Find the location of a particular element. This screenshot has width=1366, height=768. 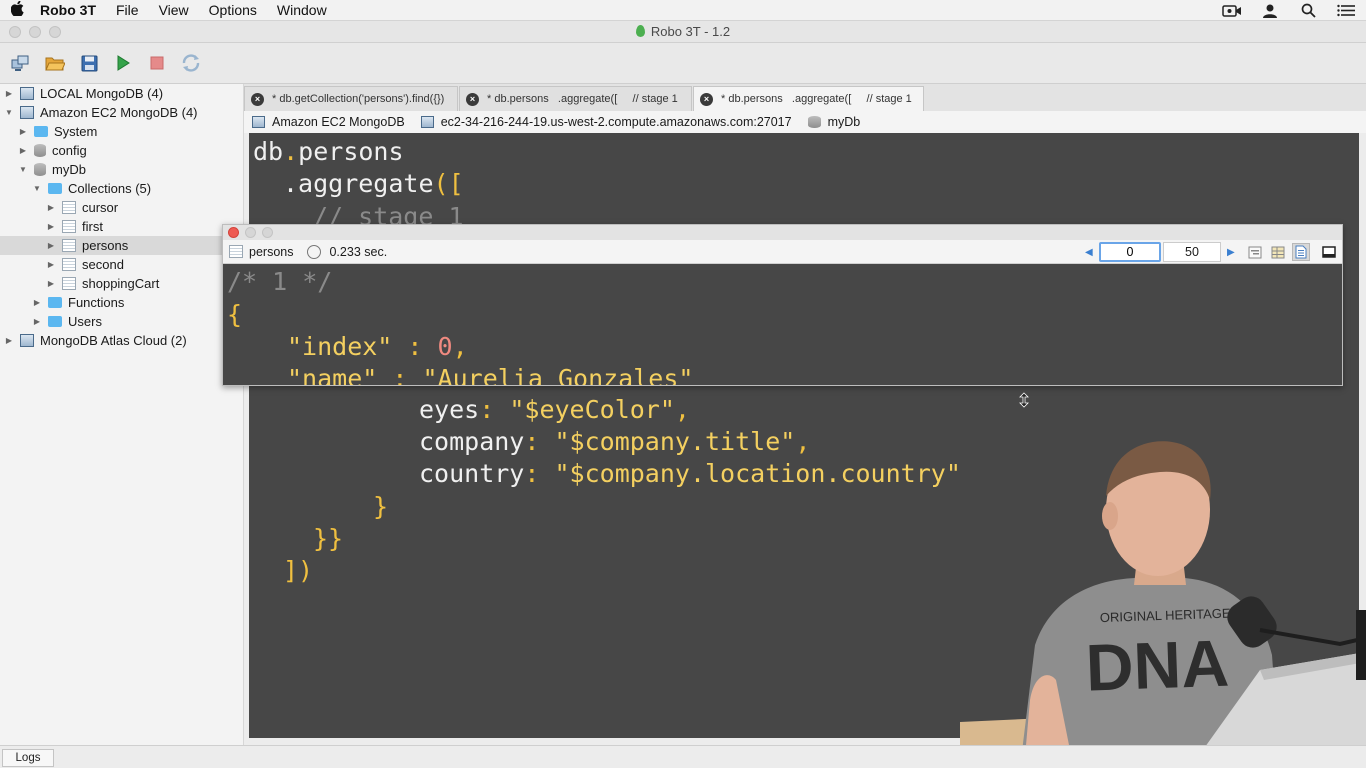

tree-item-functions: ▶ Functions is located at coordinates (121, 302).